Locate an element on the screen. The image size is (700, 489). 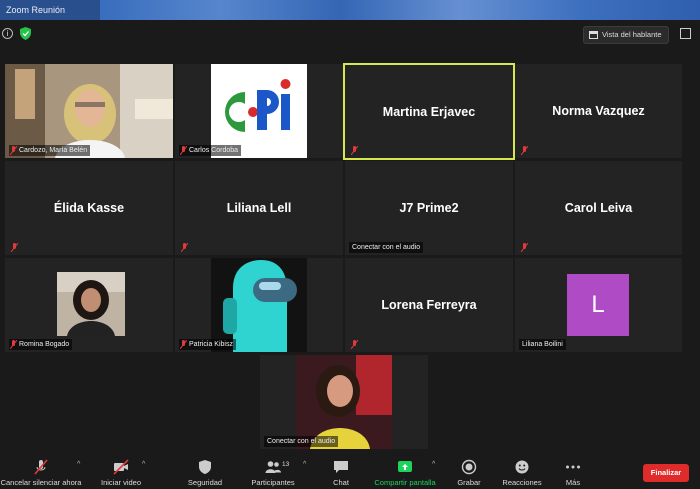
reactions-button: Reacciones is located at coordinates (522, 472).